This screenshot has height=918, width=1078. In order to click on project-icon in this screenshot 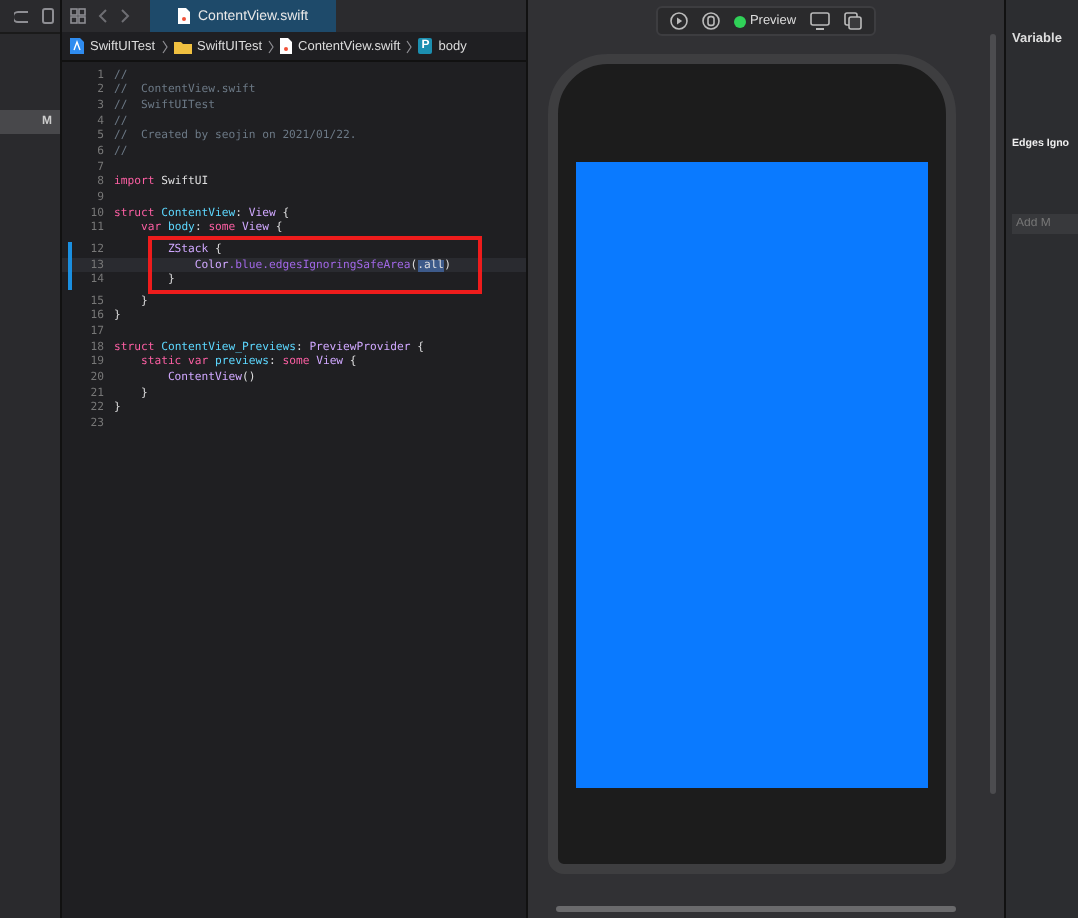, I will do `click(77, 46)`.